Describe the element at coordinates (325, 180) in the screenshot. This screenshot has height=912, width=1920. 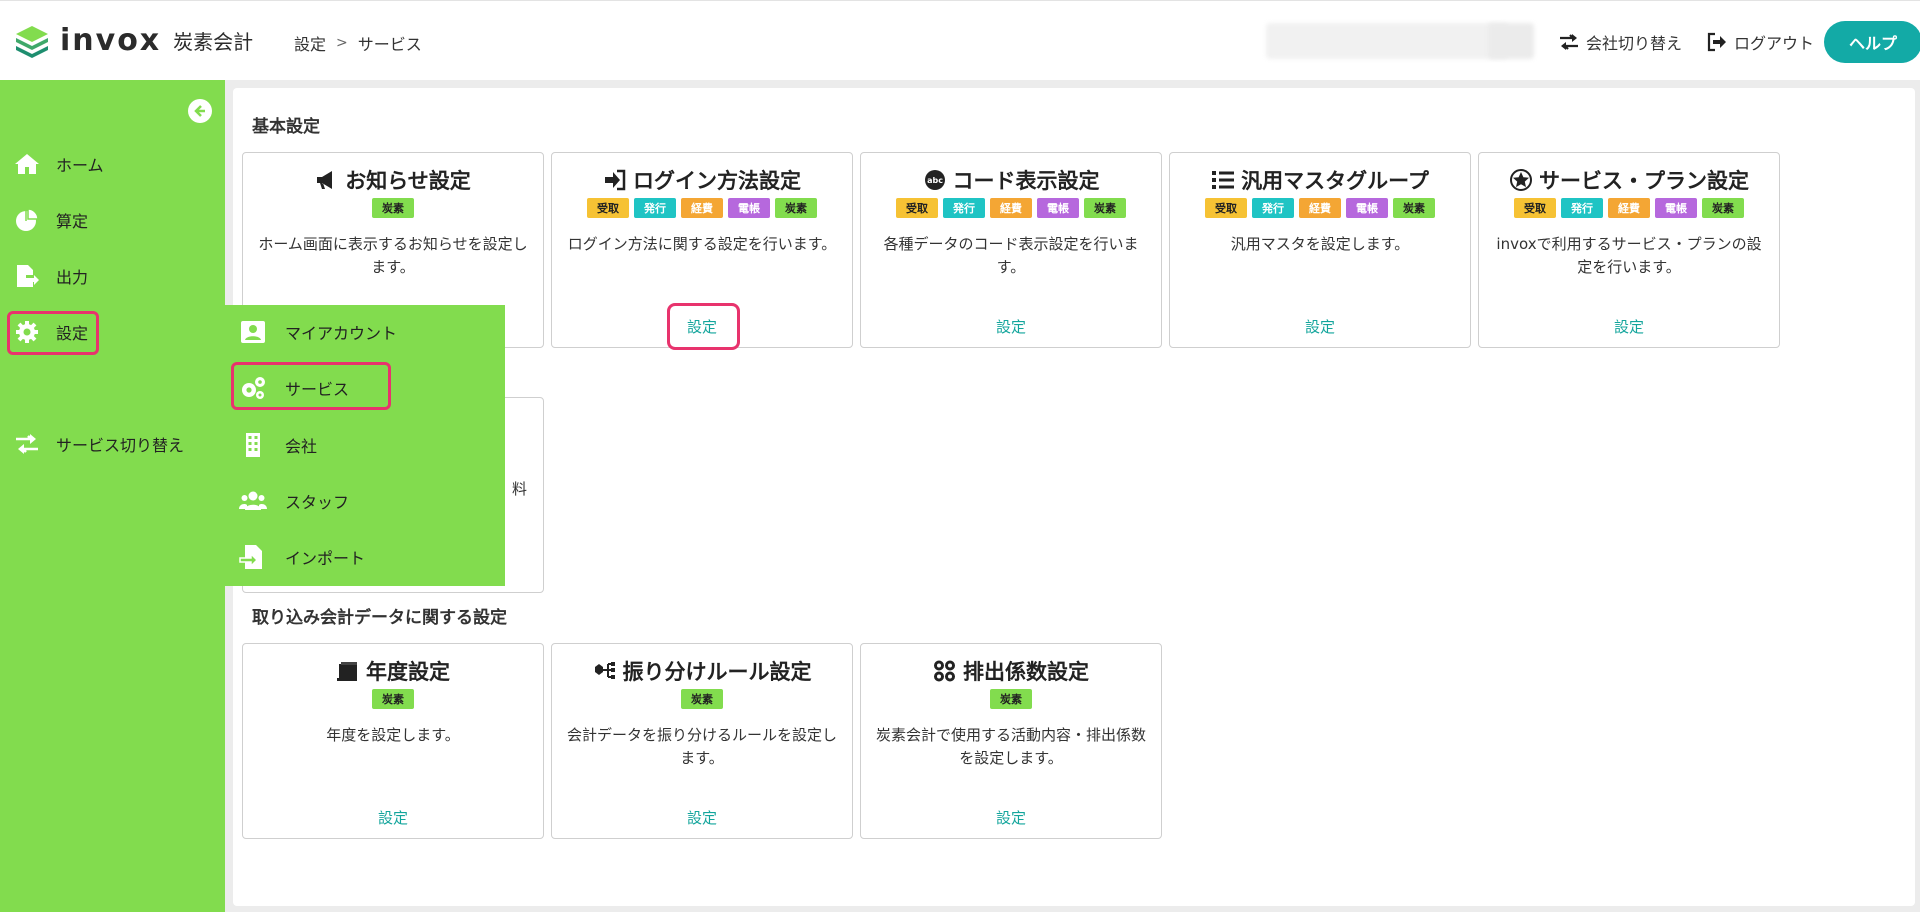
I see `megaphone-icon` at that location.